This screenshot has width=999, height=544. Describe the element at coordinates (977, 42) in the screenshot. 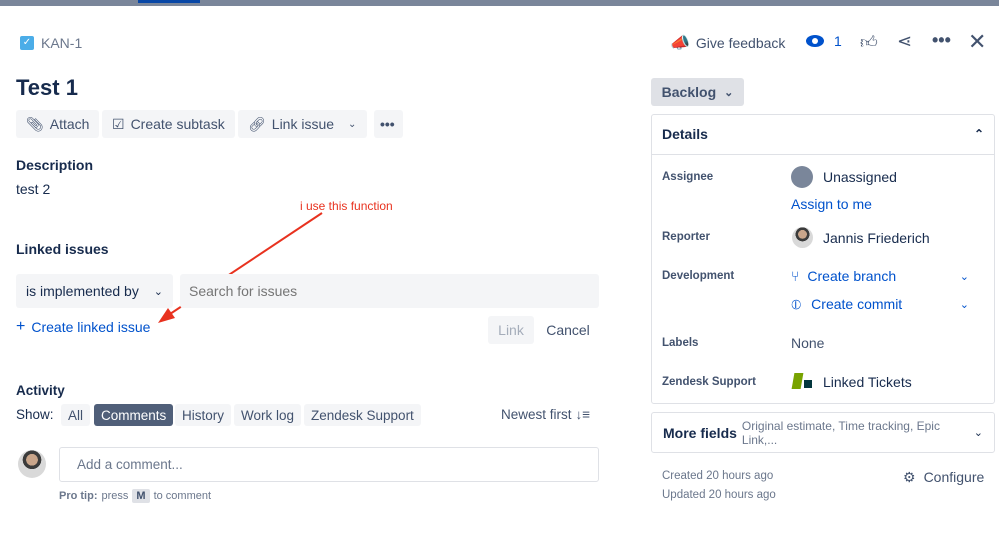

I see `close-icon: ✕` at that location.